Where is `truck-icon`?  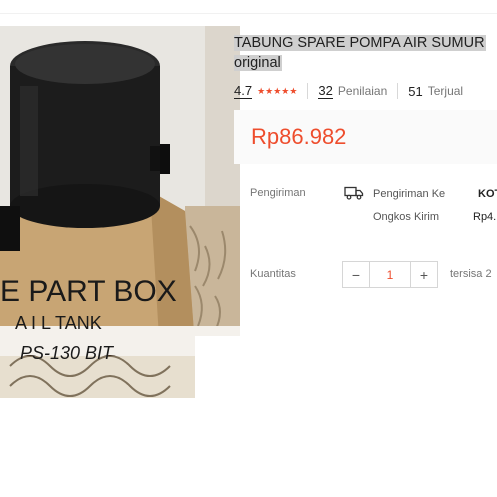
truck-icon is located at coordinates (354, 193).